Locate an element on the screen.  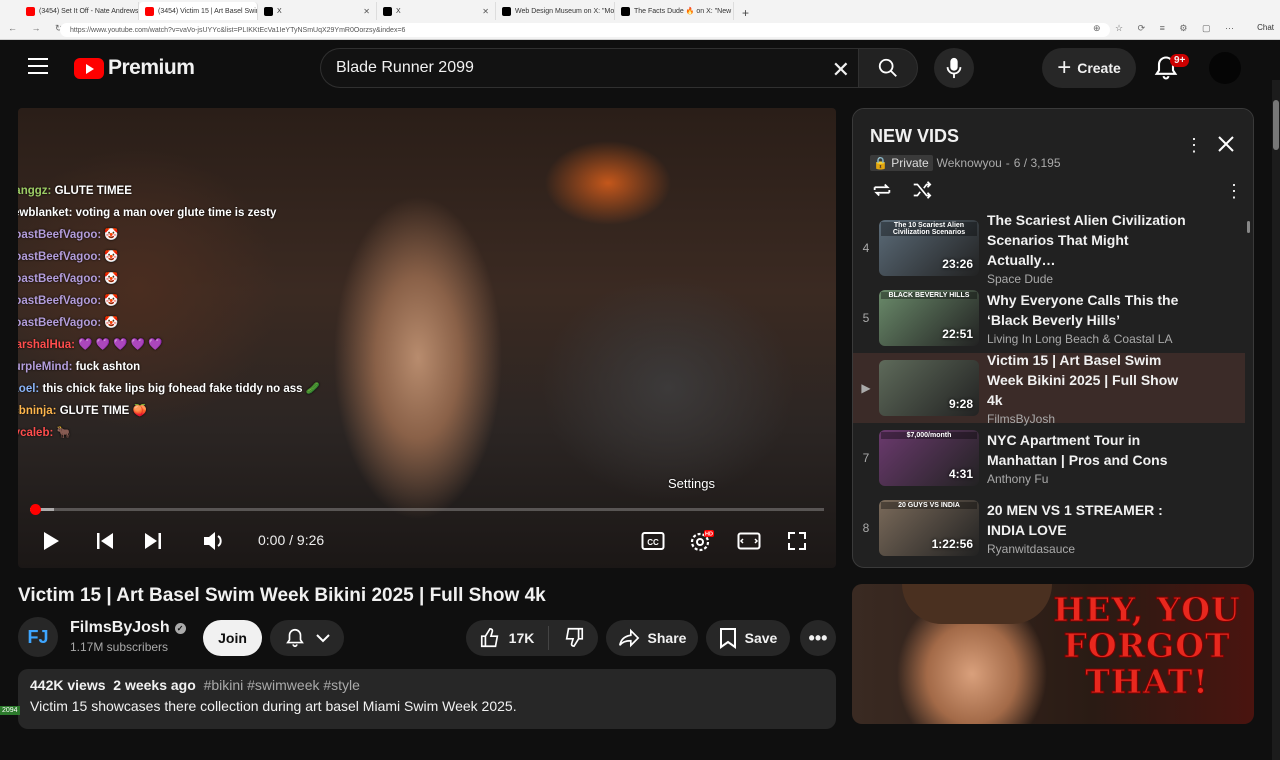
promo-thumbnail: HEY, YOU FORGOT THAT! is located at coordinates (1053, 654).